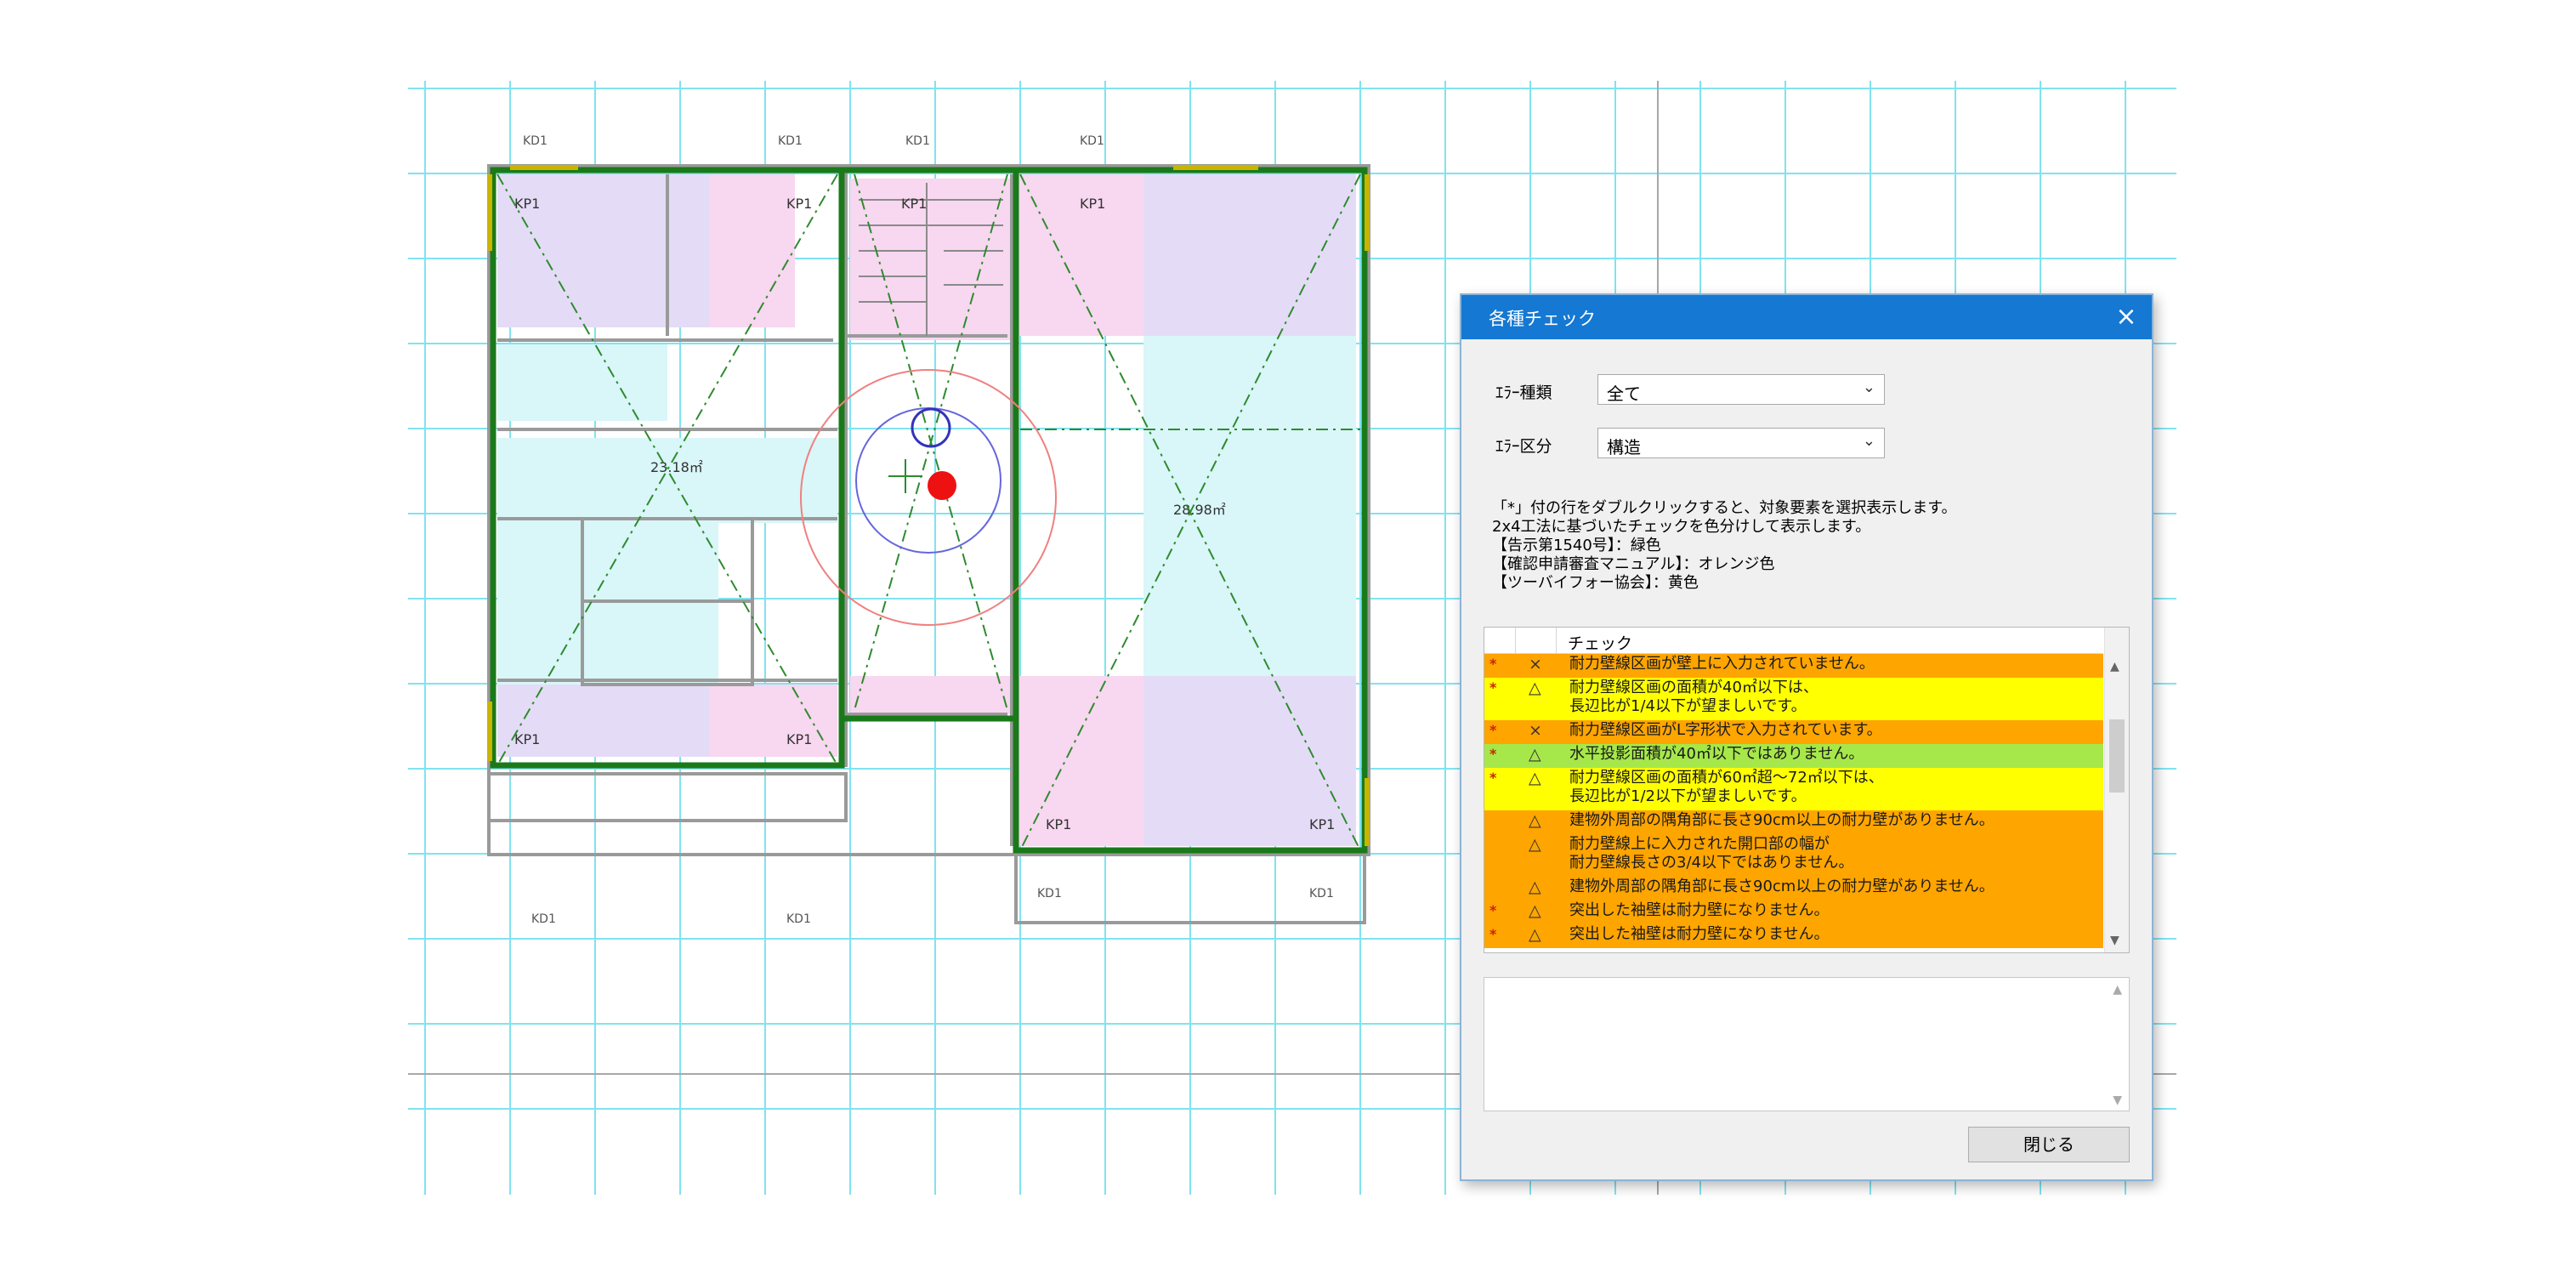 This screenshot has width=2576, height=1267. What do you see at coordinates (1717, 754) in the screenshot?
I see `row-text: 水平投影面積が40㎡以下ではありません。` at bounding box center [1717, 754].